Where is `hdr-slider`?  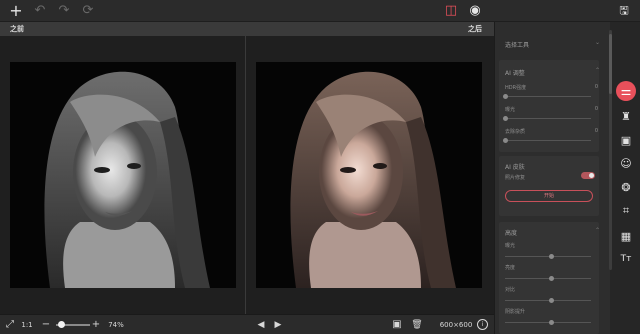 hdr-slider is located at coordinates (548, 96).